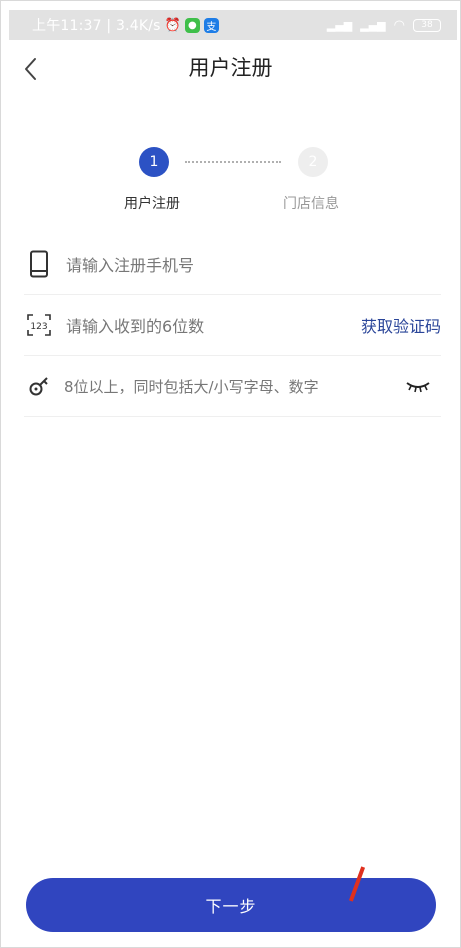 The height and width of the screenshot is (948, 461). I want to click on svg-text: 123, so click(38, 327).